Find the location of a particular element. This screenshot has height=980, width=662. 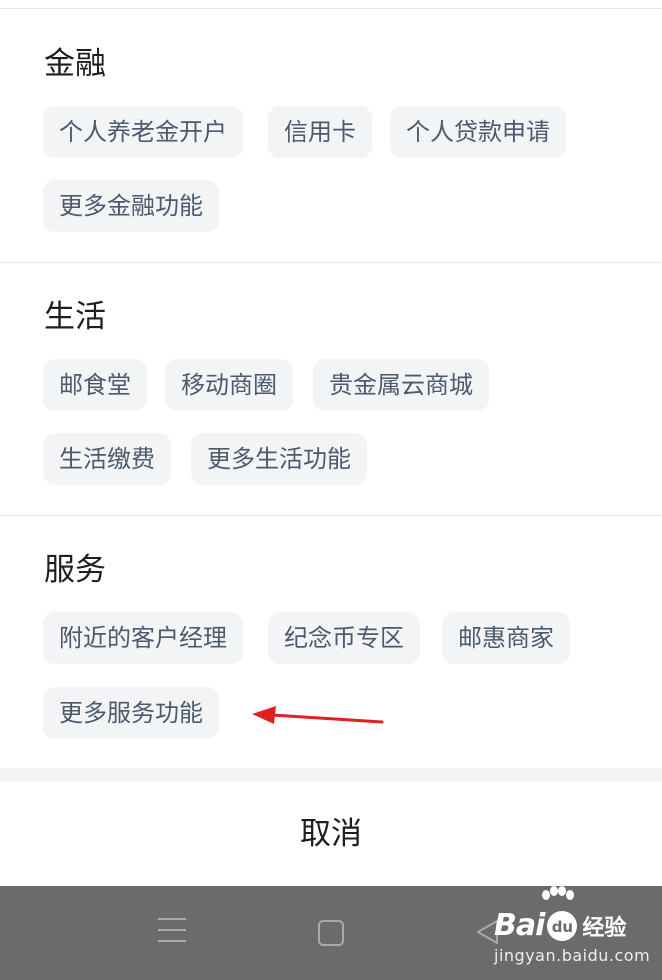

chip-more-finance: 更多金融功能 is located at coordinates (131, 206).